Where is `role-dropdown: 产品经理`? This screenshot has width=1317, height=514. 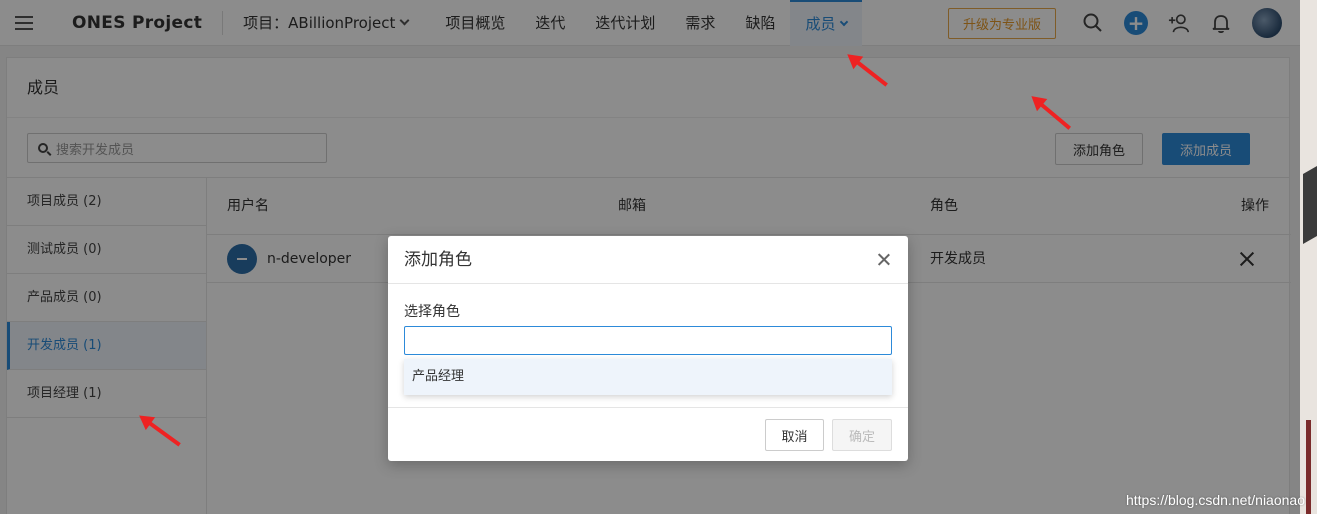
role-dropdown: 产品经理 is located at coordinates (648, 377).